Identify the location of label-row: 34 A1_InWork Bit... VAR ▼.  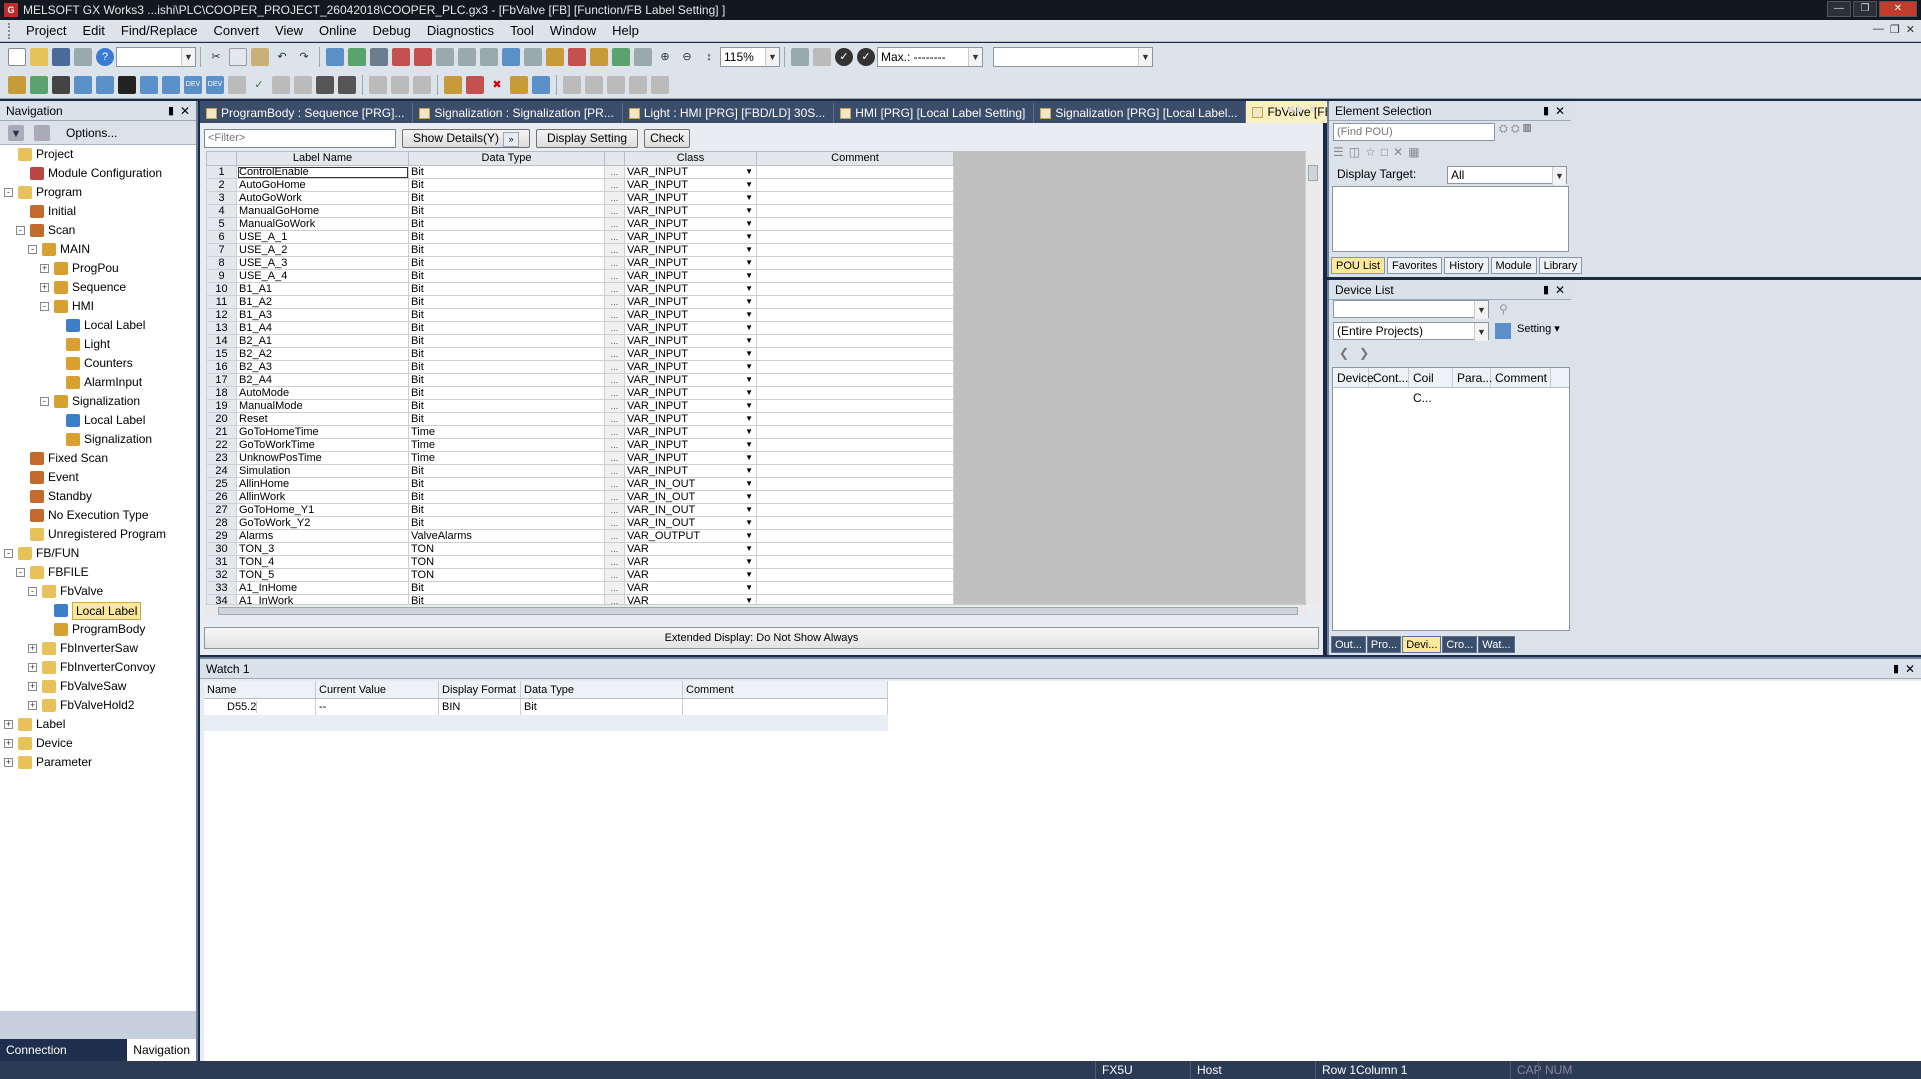
(580, 599).